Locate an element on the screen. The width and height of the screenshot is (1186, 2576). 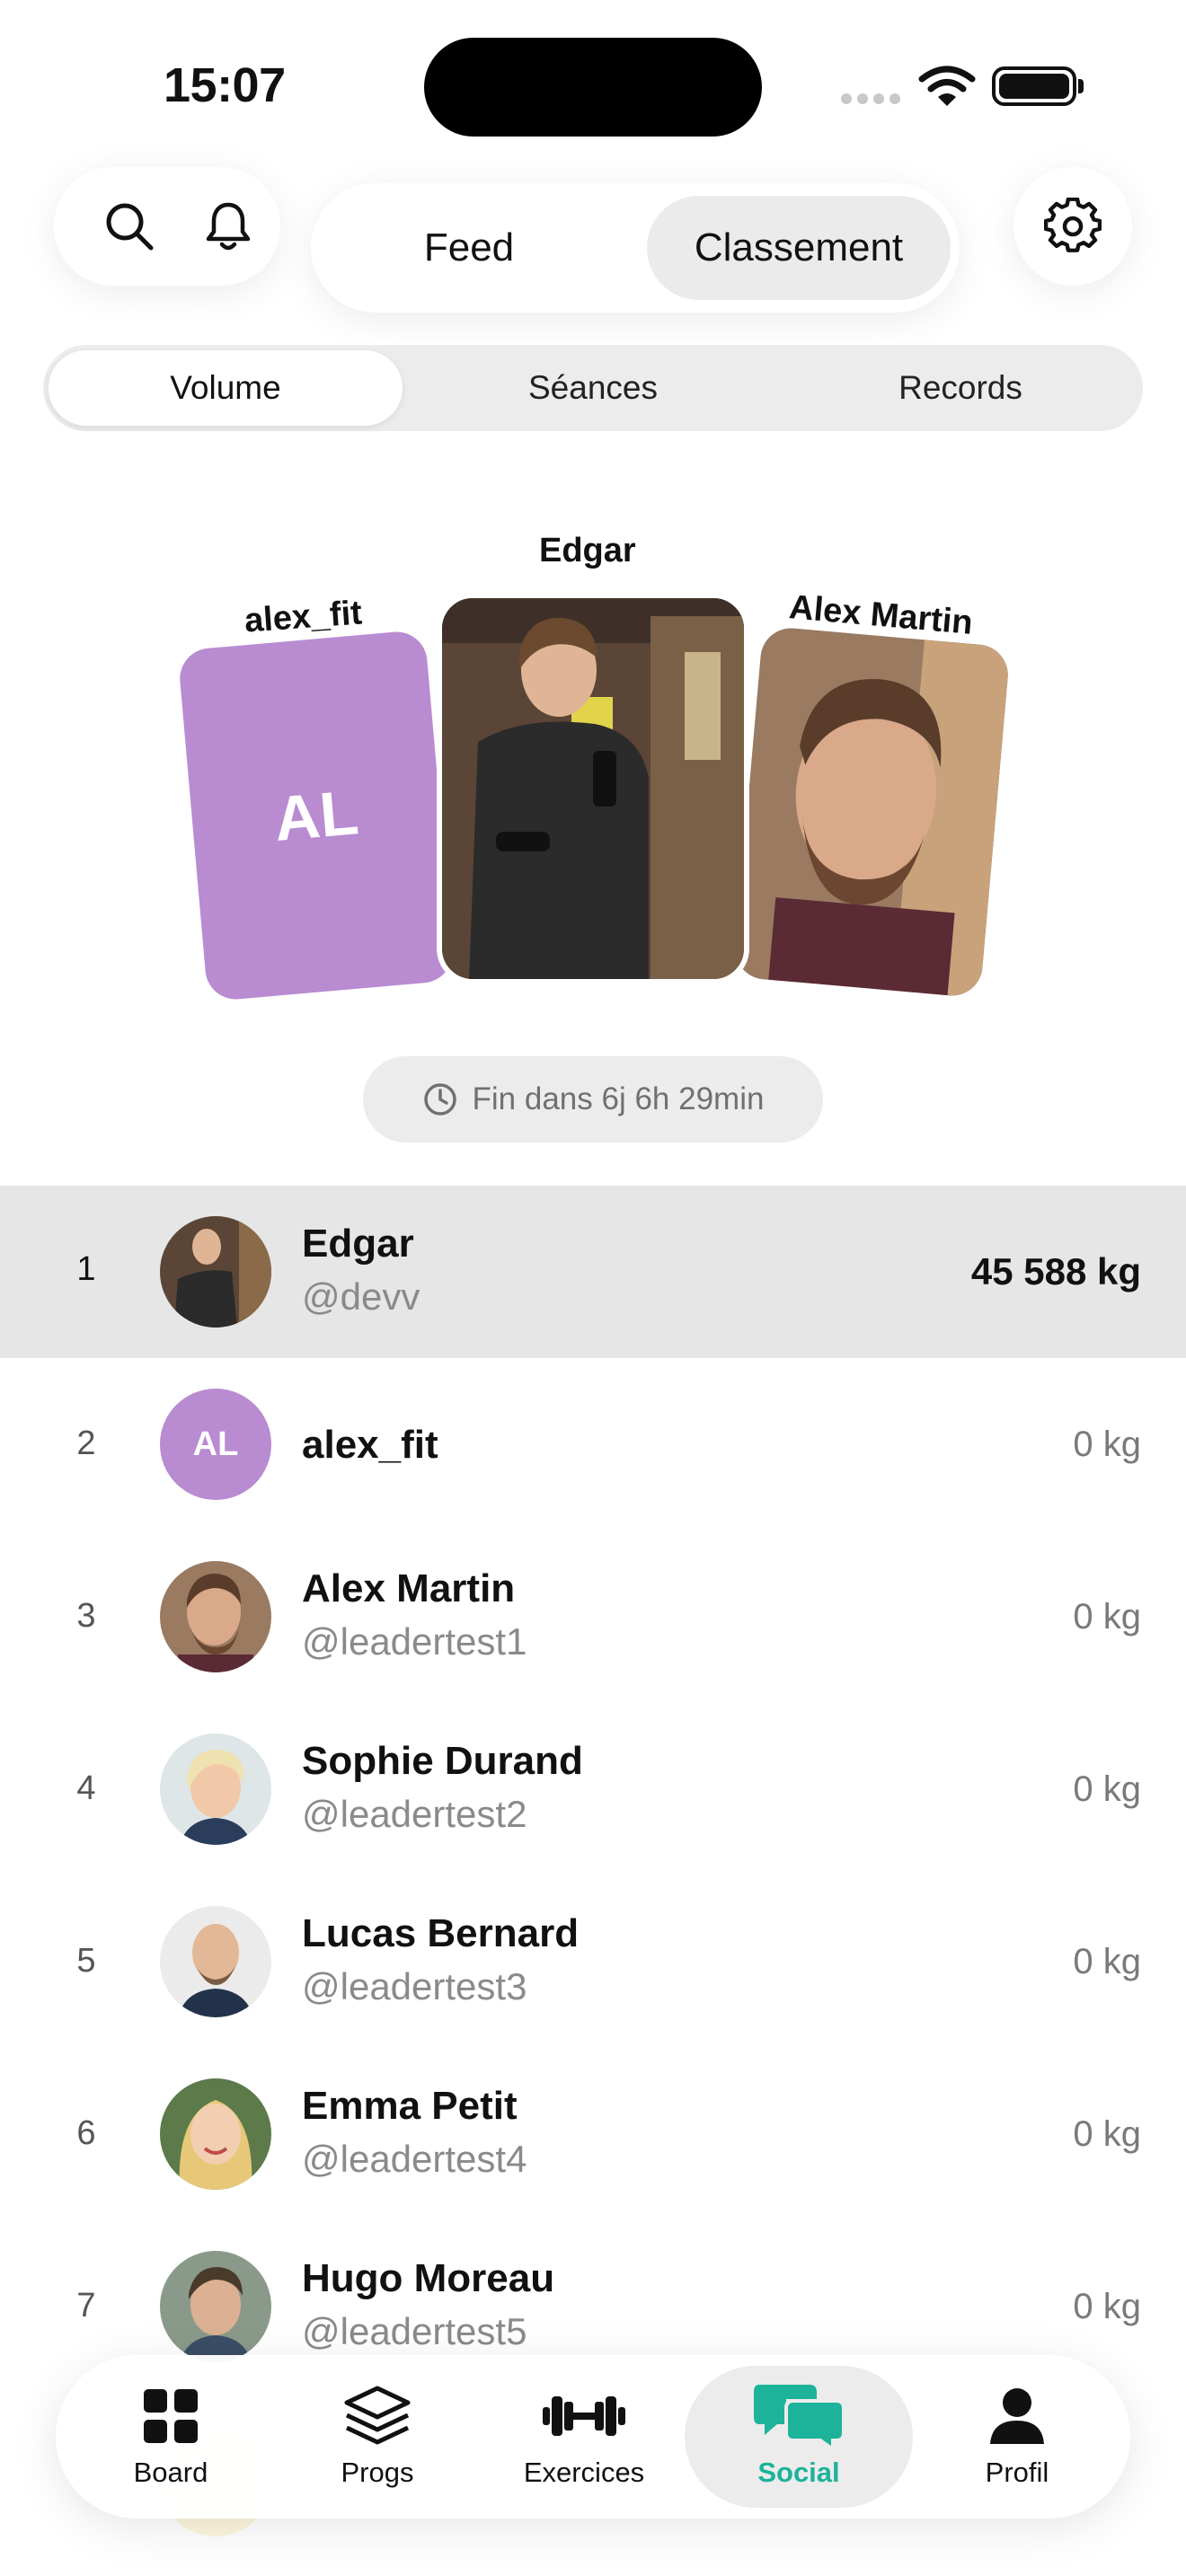
view-switcher: Feed Classement is located at coordinates (635, 248).